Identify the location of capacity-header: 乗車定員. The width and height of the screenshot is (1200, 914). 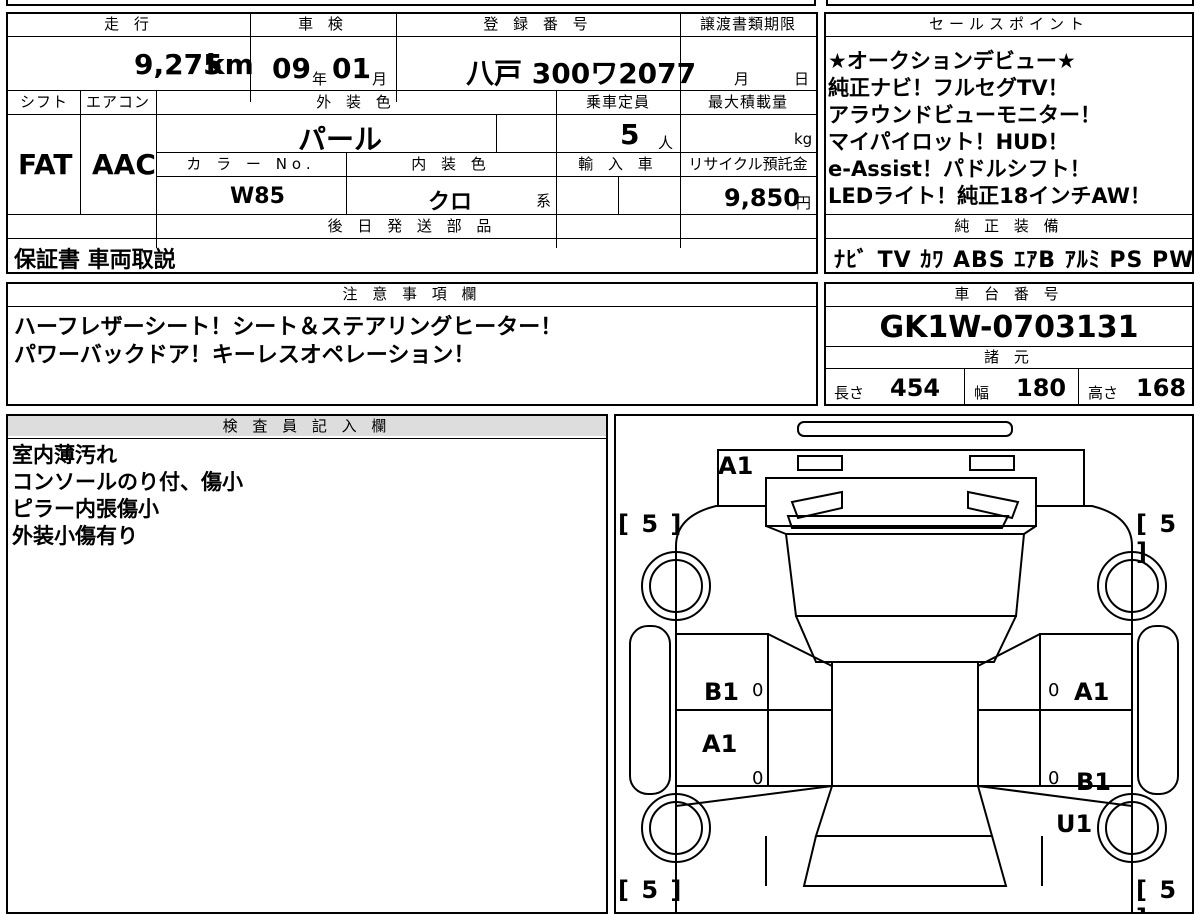
(617, 102).